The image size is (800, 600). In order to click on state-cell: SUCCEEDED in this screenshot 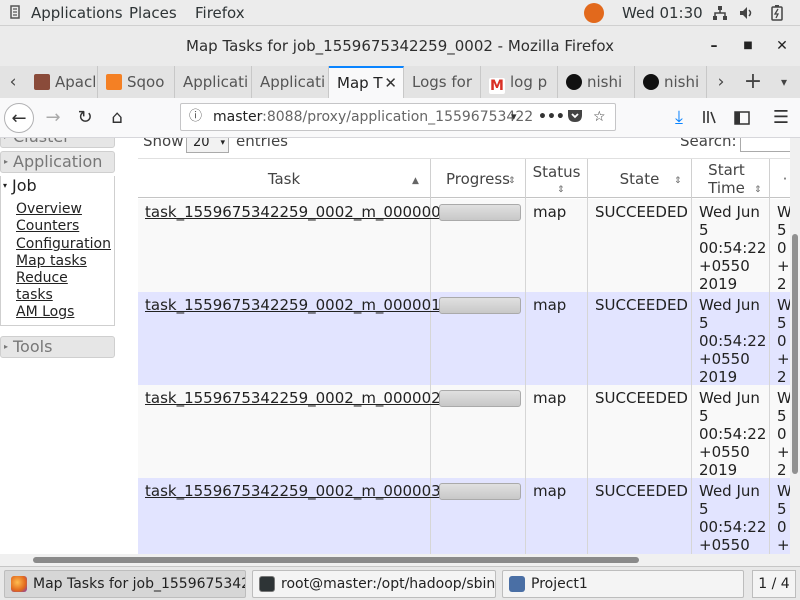, I will do `click(640, 245)`.